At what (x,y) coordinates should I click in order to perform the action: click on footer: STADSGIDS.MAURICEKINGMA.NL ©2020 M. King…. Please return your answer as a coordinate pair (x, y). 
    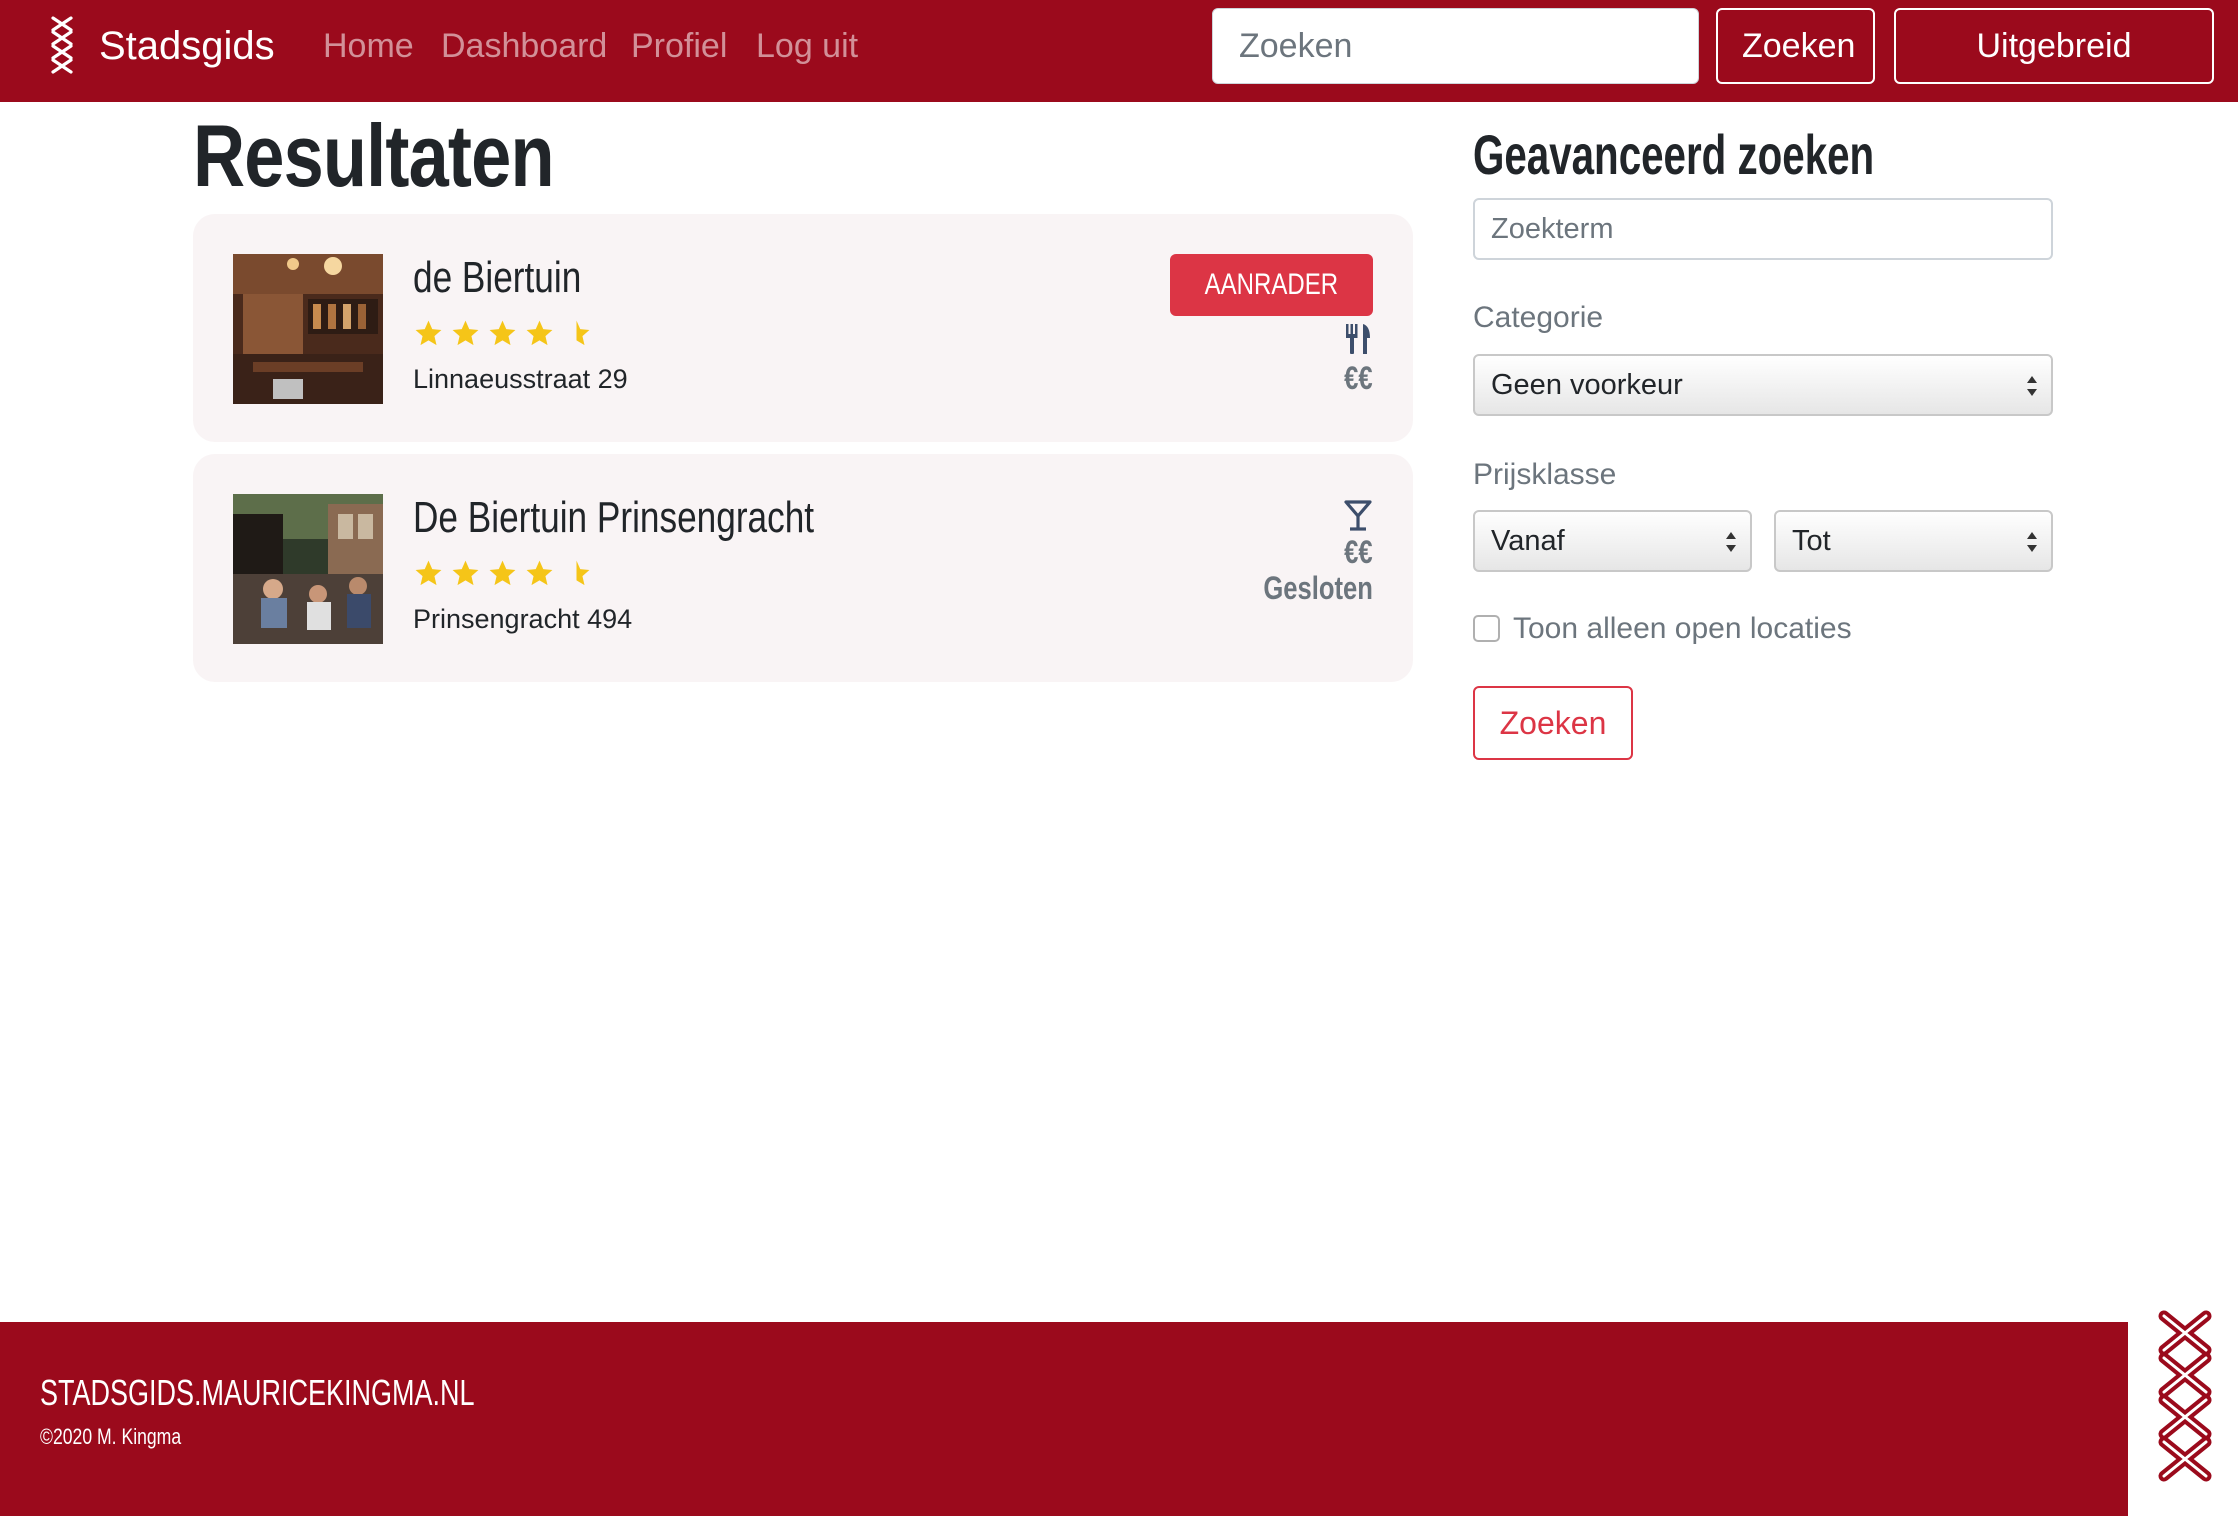
    Looking at the image, I should click on (1064, 1419).